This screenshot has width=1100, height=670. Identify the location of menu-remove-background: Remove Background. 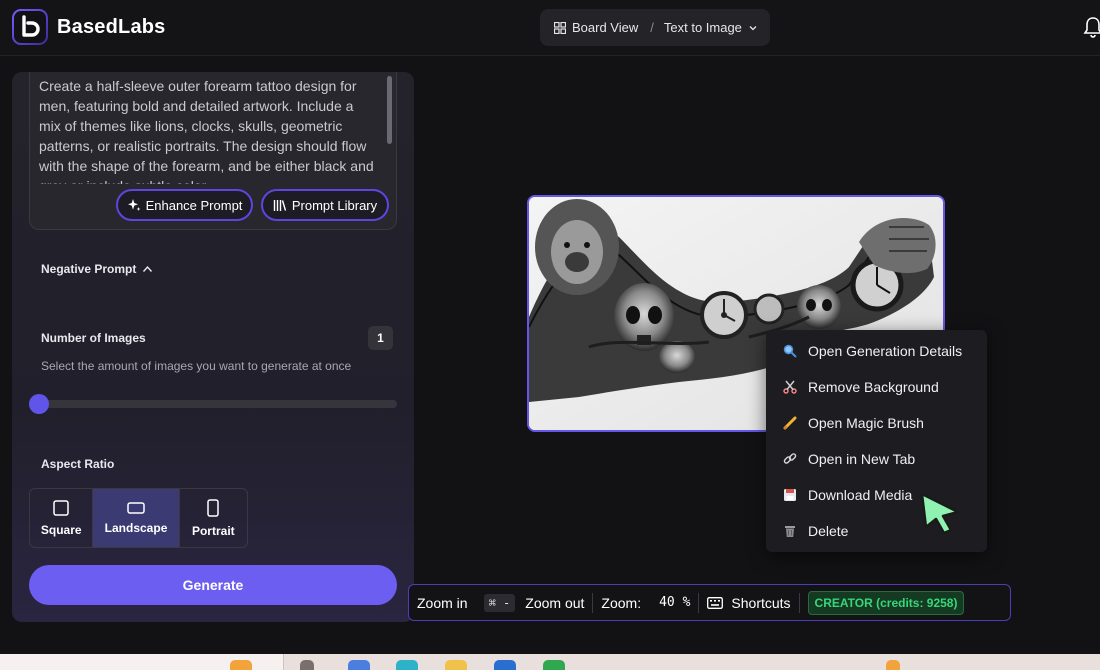
(882, 387).